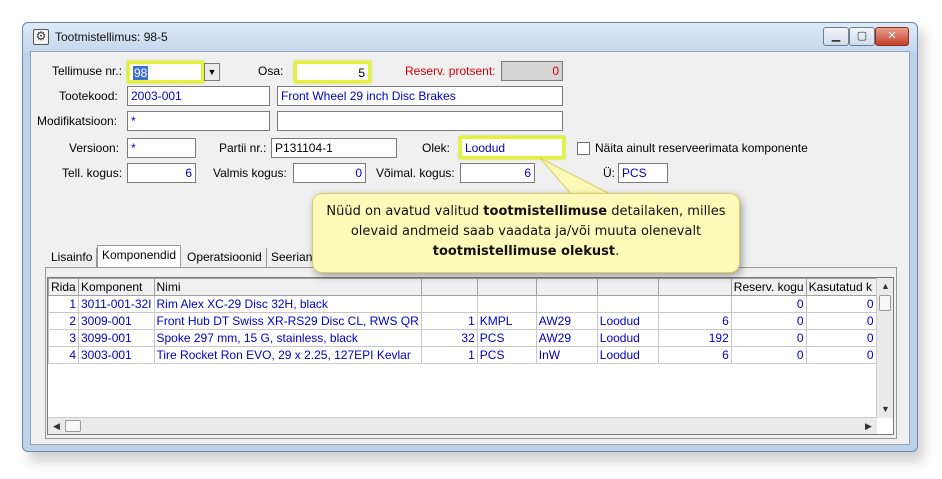  What do you see at coordinates (506, 304) in the screenshot?
I see `cell-unit` at bounding box center [506, 304].